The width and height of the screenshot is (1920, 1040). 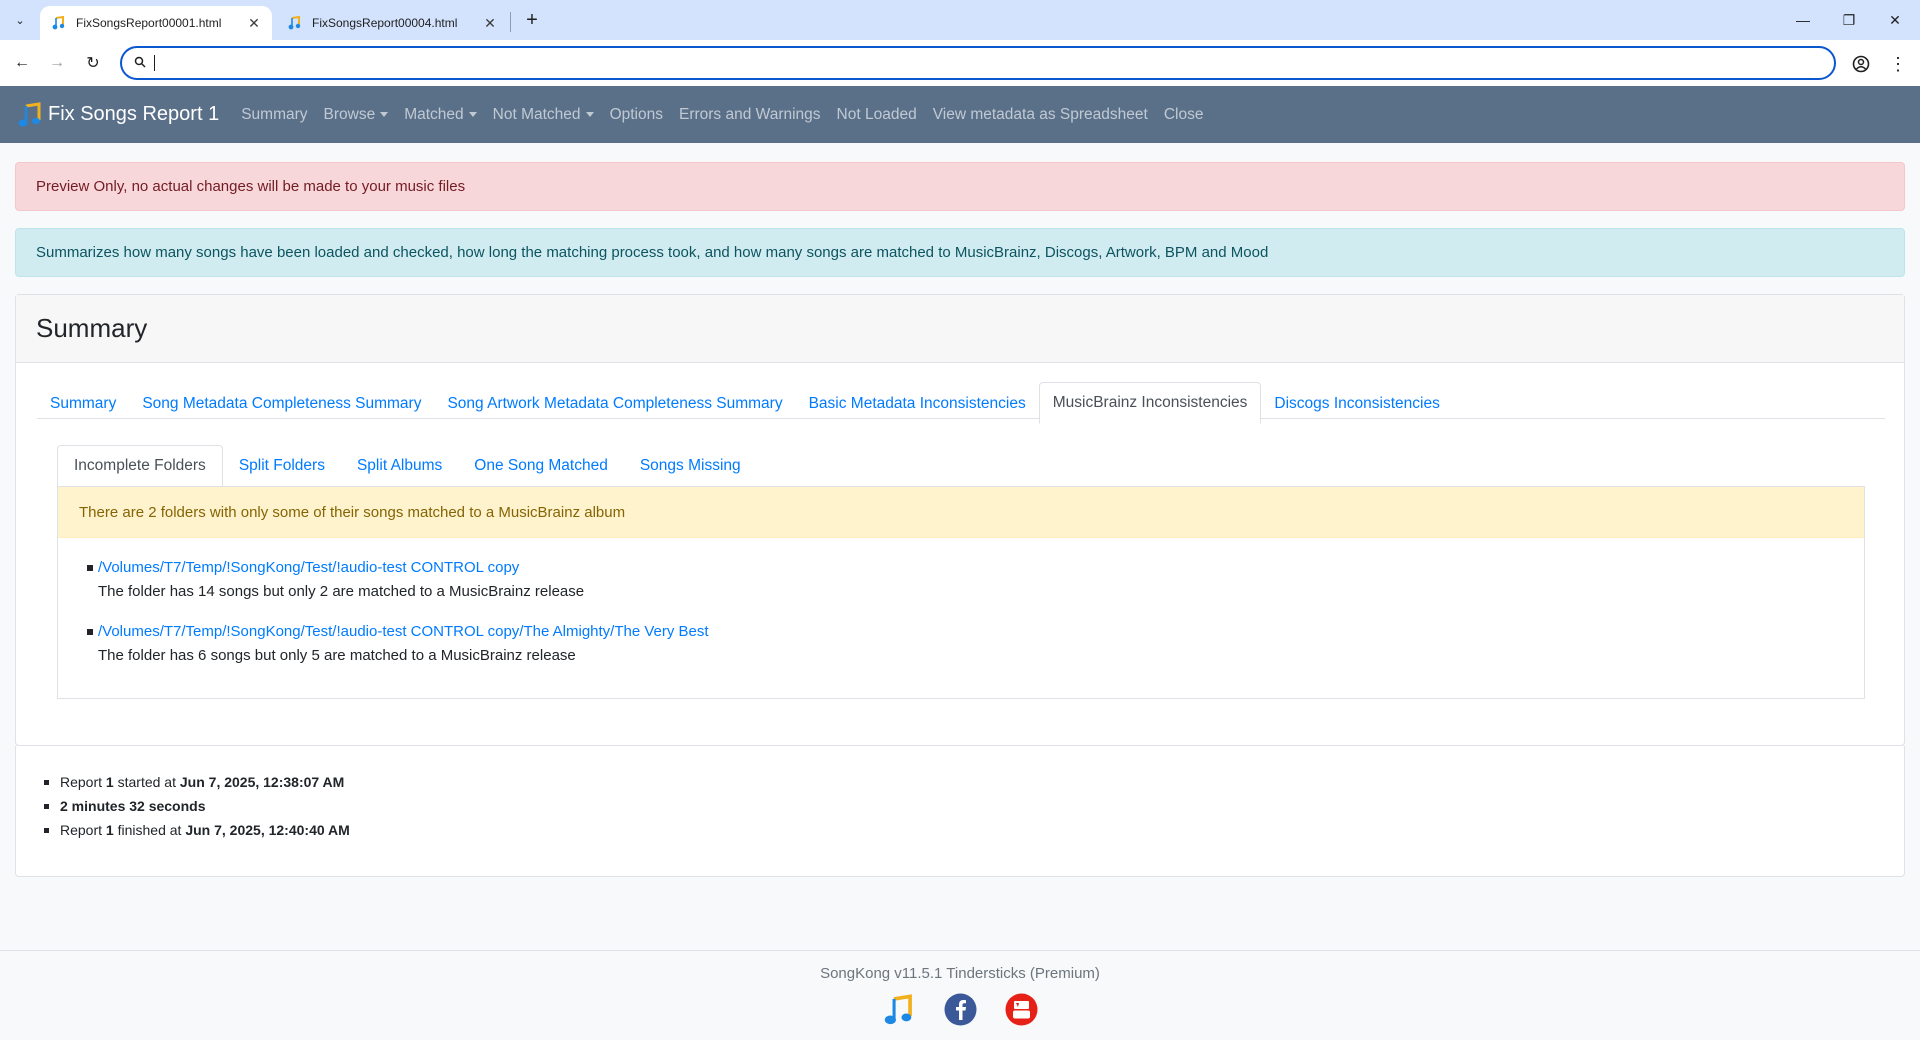 What do you see at coordinates (274, 115) in the screenshot?
I see `nav-summary: Summary` at bounding box center [274, 115].